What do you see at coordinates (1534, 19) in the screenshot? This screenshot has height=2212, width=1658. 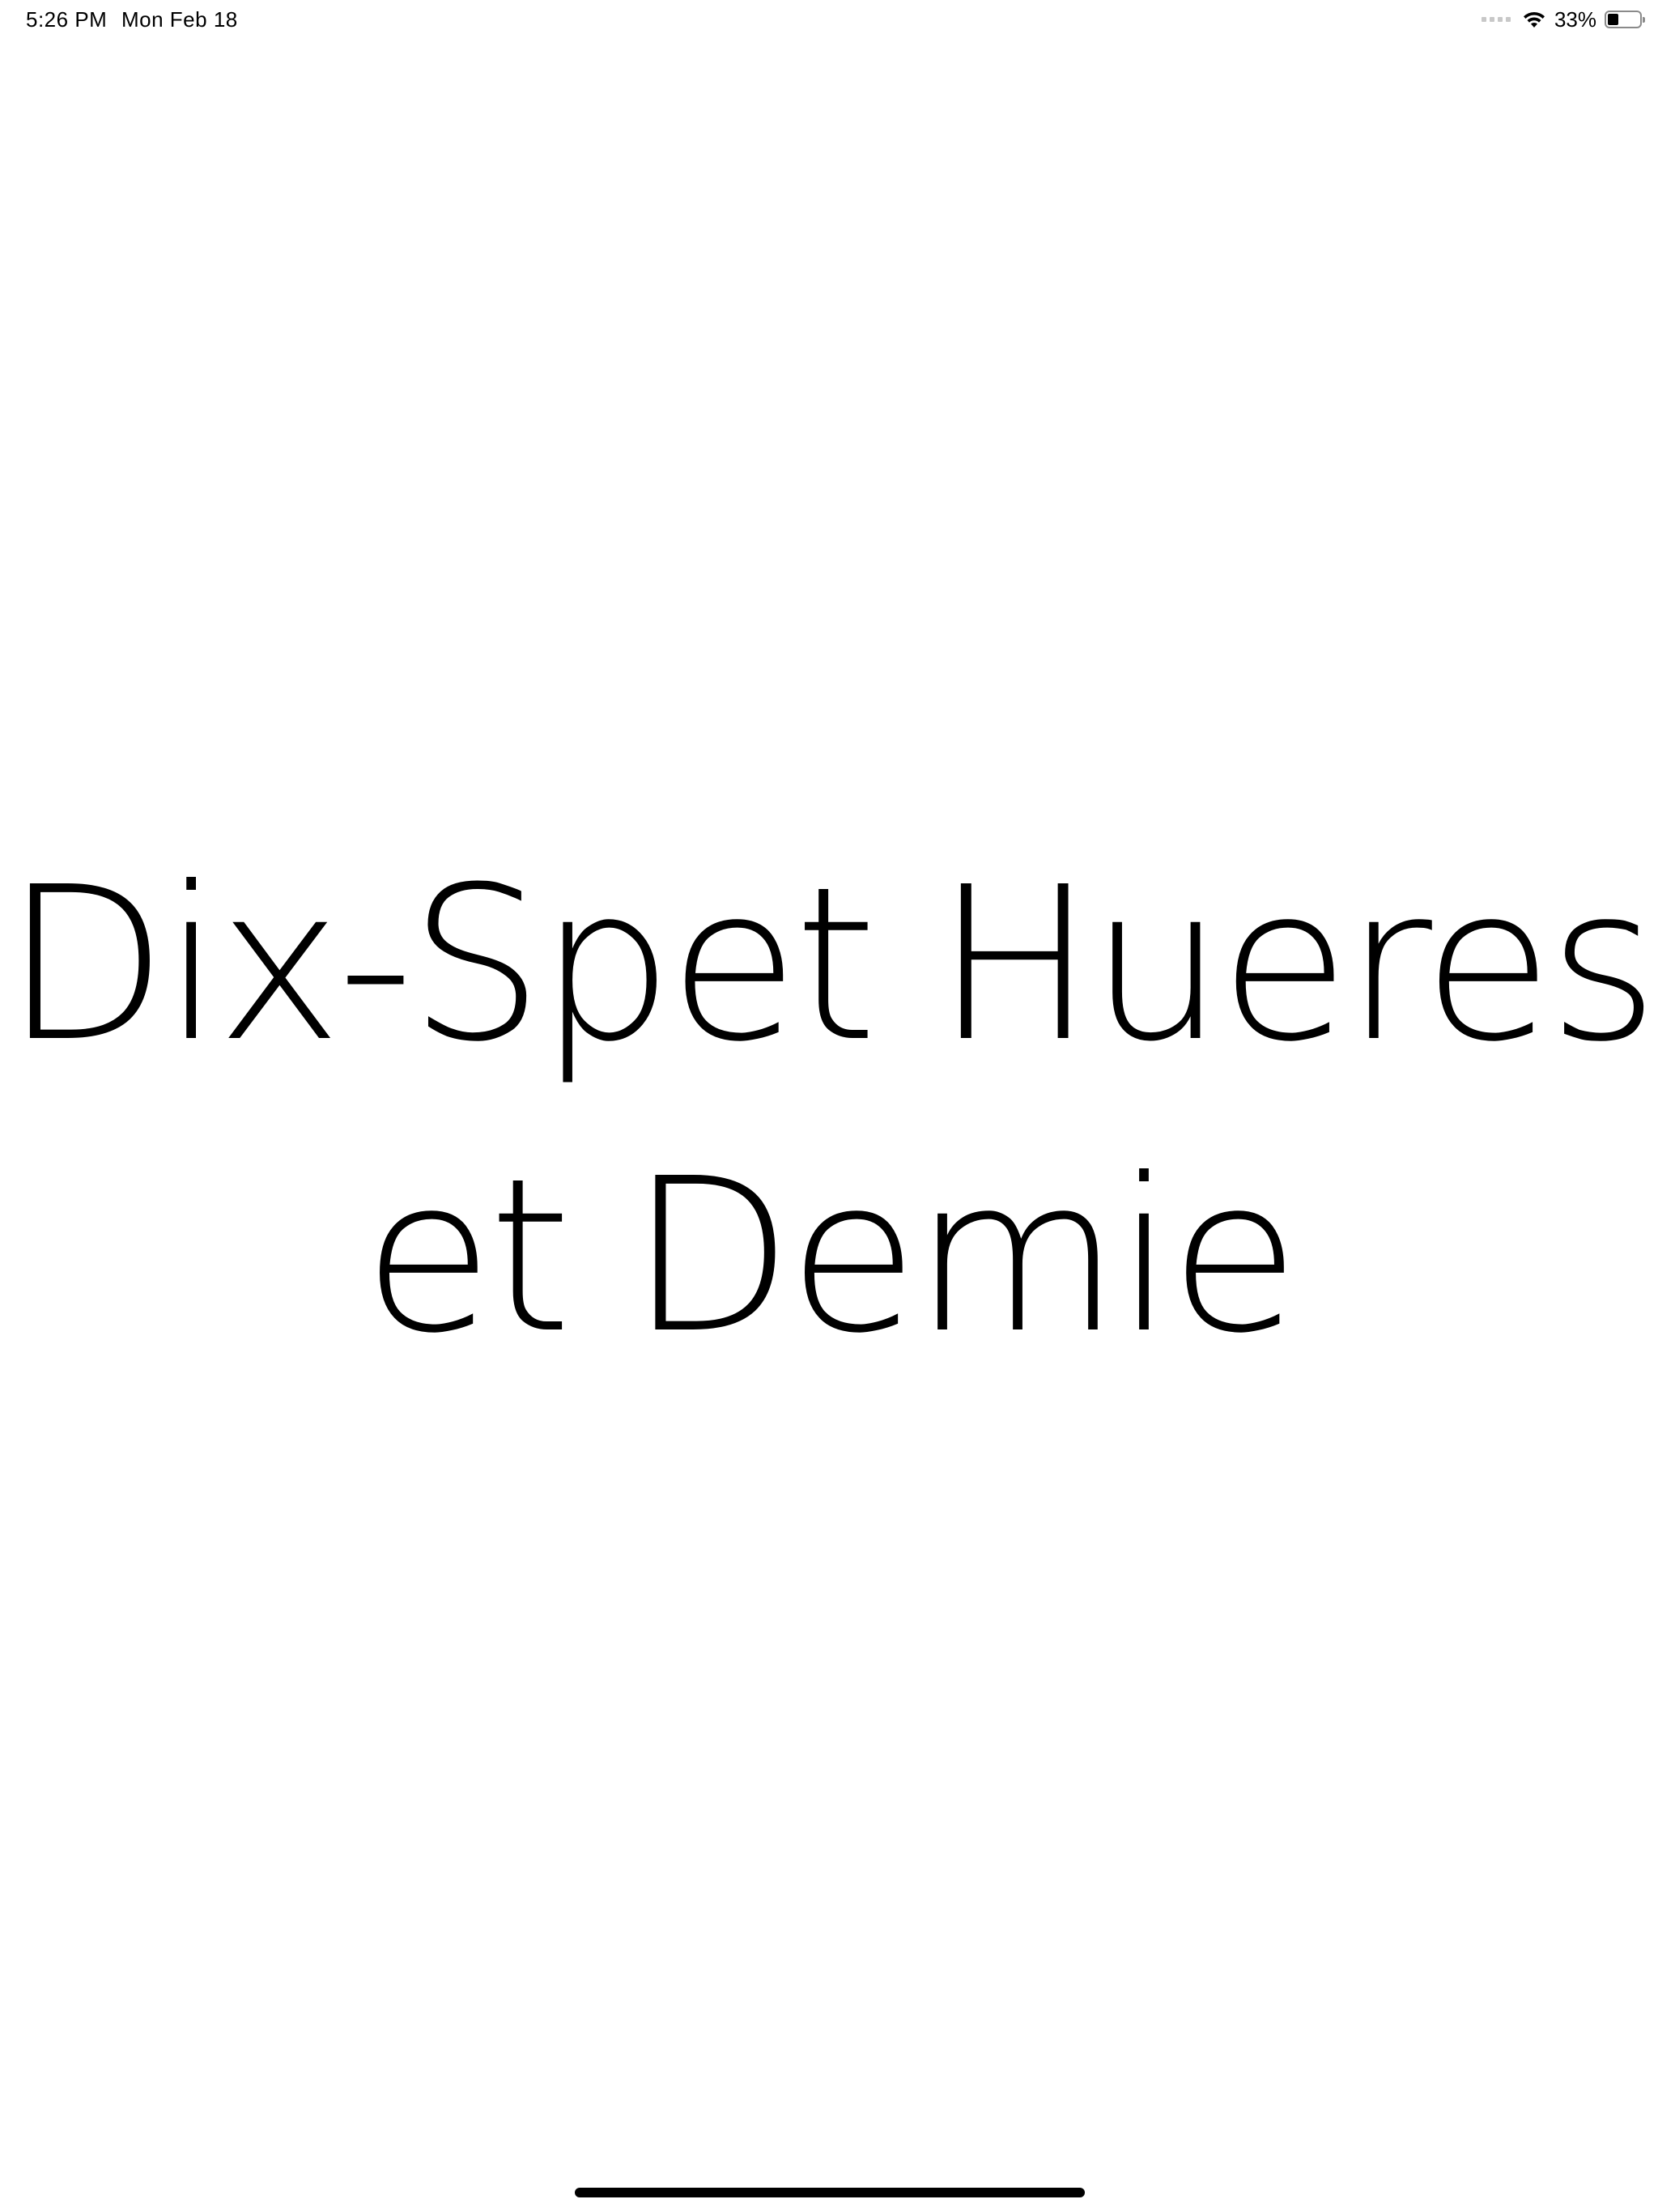 I see `wifi-icon` at bounding box center [1534, 19].